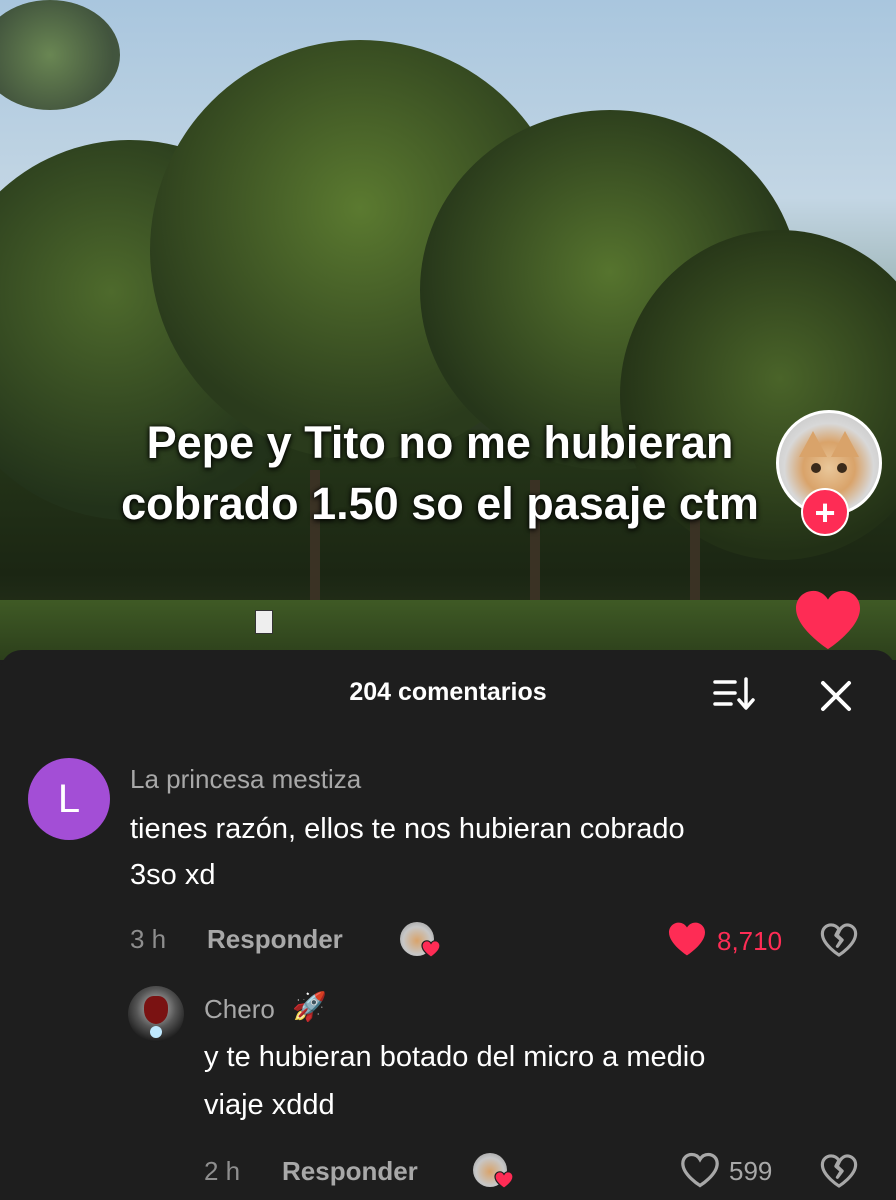 Image resolution: width=896 pixels, height=1200 pixels. Describe the element at coordinates (309, 1006) in the screenshot. I see `rocket-emoji: 🚀` at that location.